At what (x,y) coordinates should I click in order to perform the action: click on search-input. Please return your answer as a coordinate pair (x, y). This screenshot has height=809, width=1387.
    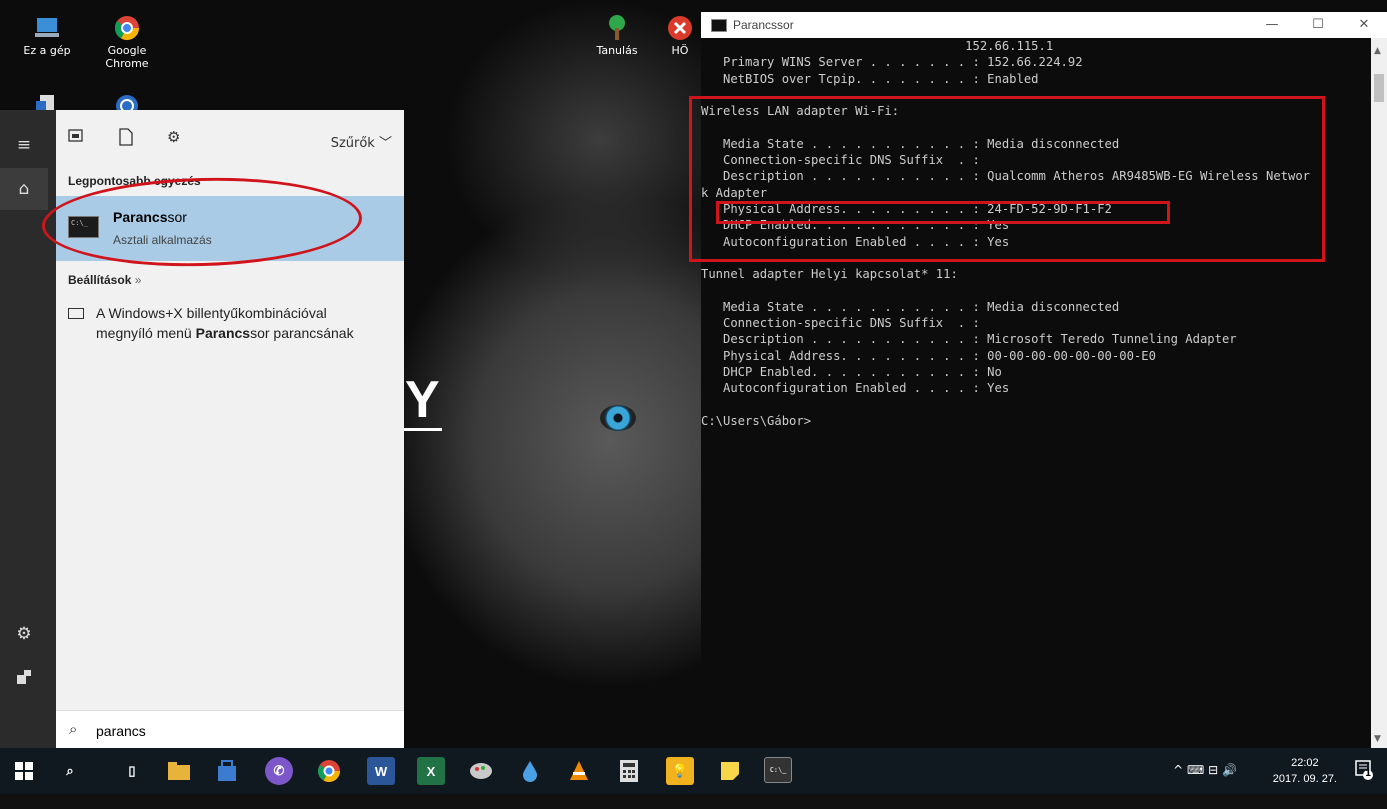
    Looking at the image, I should click on (241, 731).